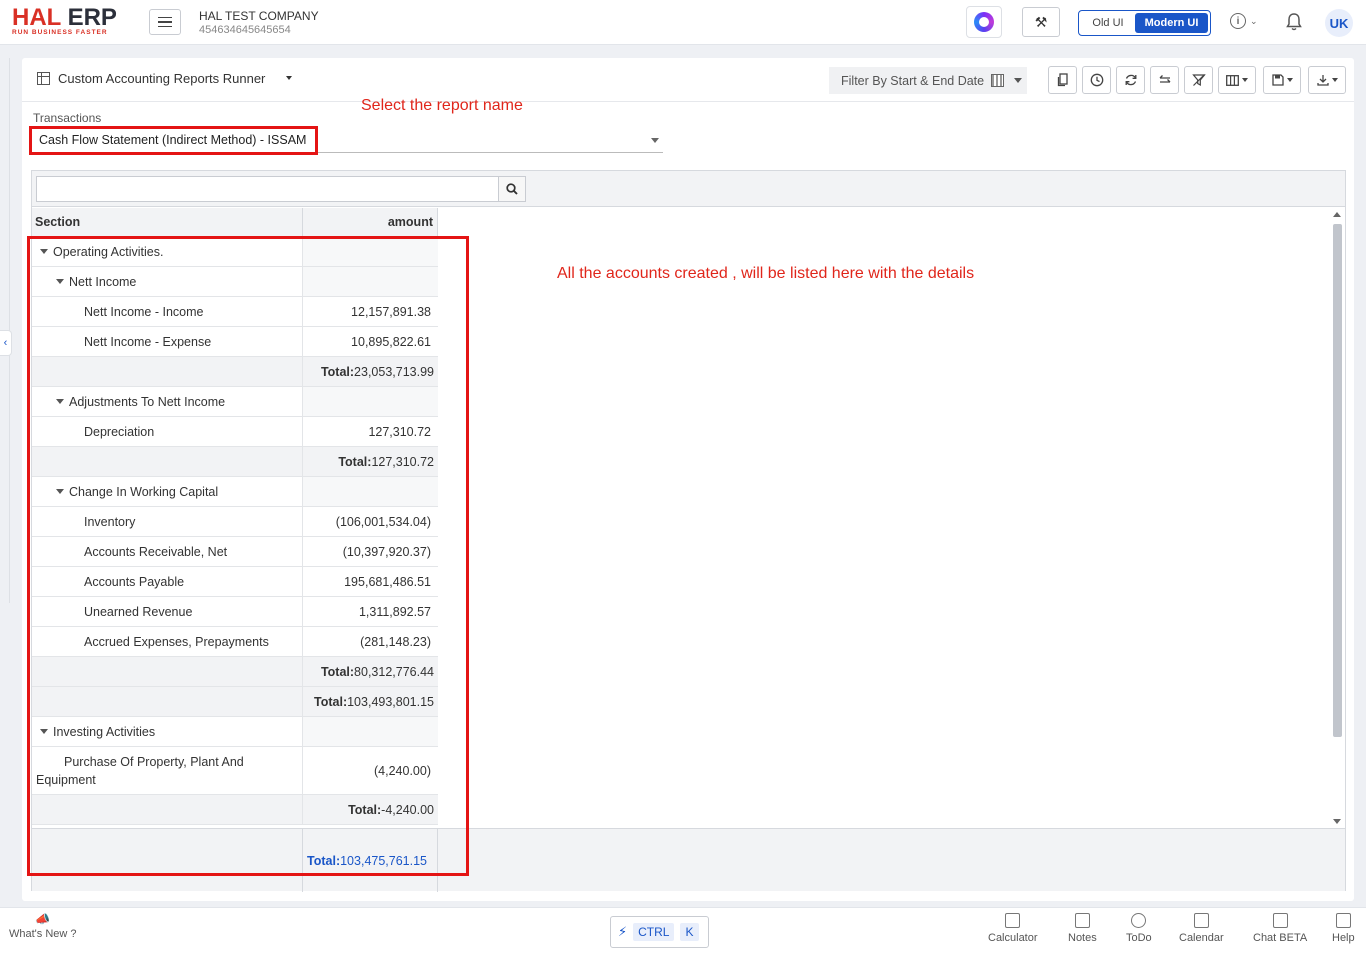 This screenshot has height=954, width=1366. I want to click on logo-hal: HAL, so click(36, 17).